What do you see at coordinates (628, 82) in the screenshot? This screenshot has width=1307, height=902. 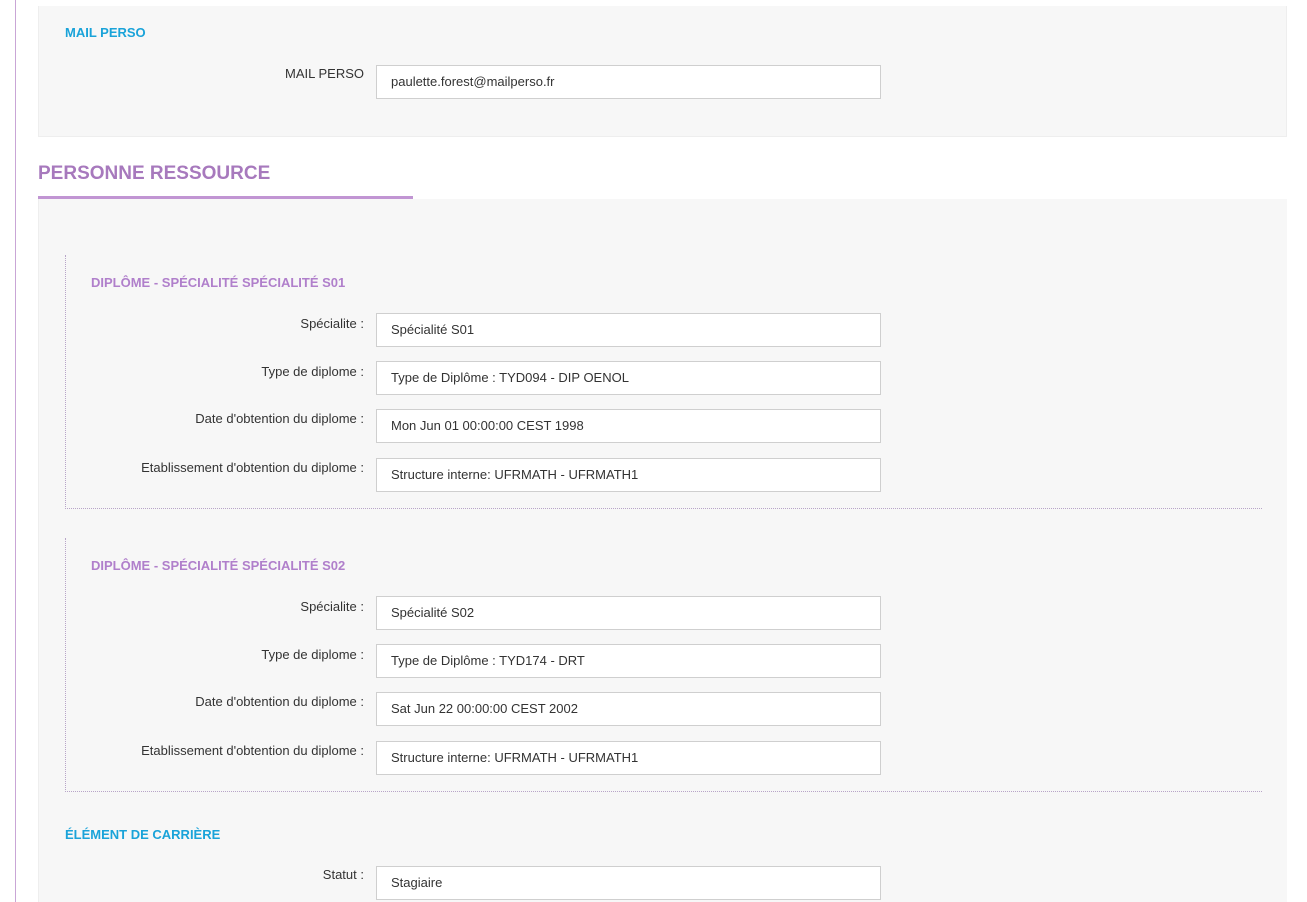 I see `mail-perso-field: paulette.forest@mailperso.fr` at bounding box center [628, 82].